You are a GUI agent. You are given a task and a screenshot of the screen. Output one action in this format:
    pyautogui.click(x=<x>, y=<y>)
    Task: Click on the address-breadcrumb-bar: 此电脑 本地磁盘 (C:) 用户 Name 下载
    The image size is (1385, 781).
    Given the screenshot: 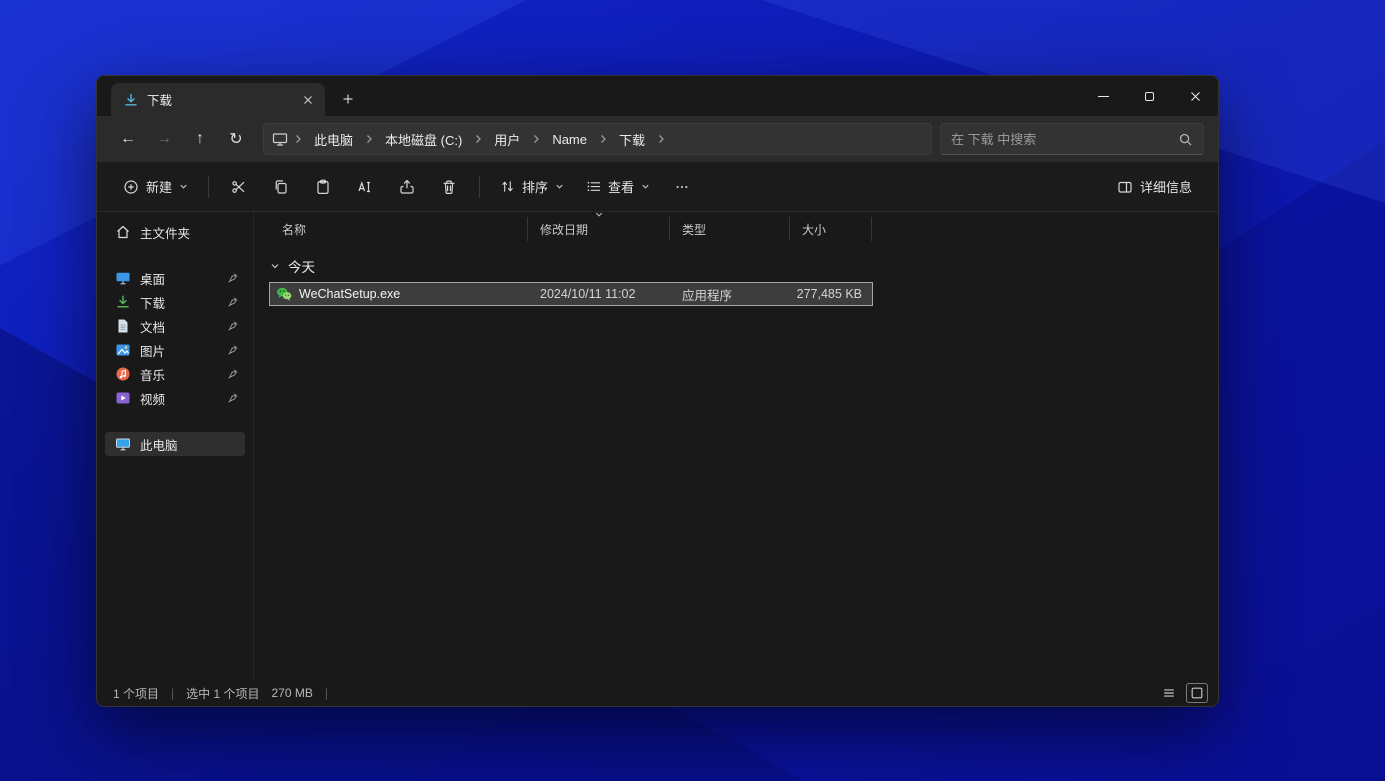 What is the action you would take?
    pyautogui.click(x=597, y=139)
    